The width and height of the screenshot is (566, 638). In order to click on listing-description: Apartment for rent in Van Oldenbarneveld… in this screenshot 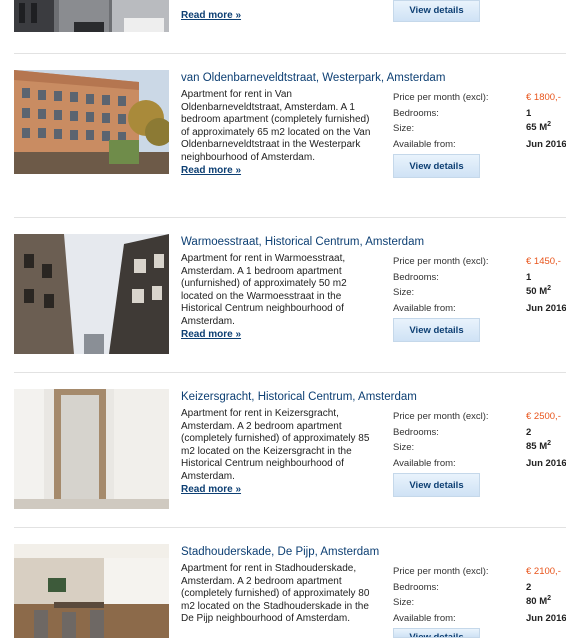, I will do `click(276, 133)`.